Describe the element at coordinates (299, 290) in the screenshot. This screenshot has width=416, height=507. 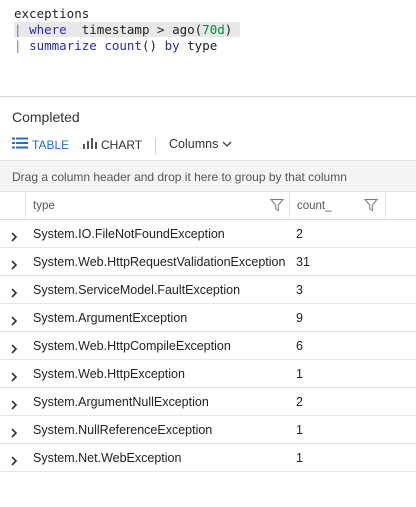
I see `cell-count: 3` at that location.